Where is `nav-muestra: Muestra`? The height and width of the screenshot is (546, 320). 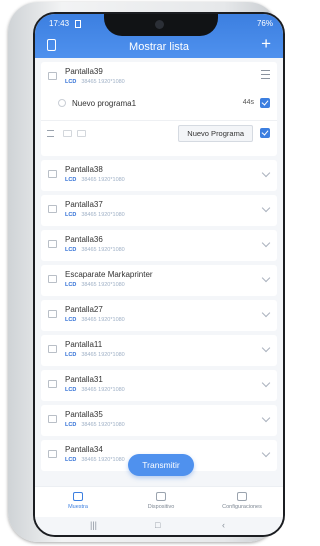
nav-muestra: Muestra is located at coordinates (78, 501).